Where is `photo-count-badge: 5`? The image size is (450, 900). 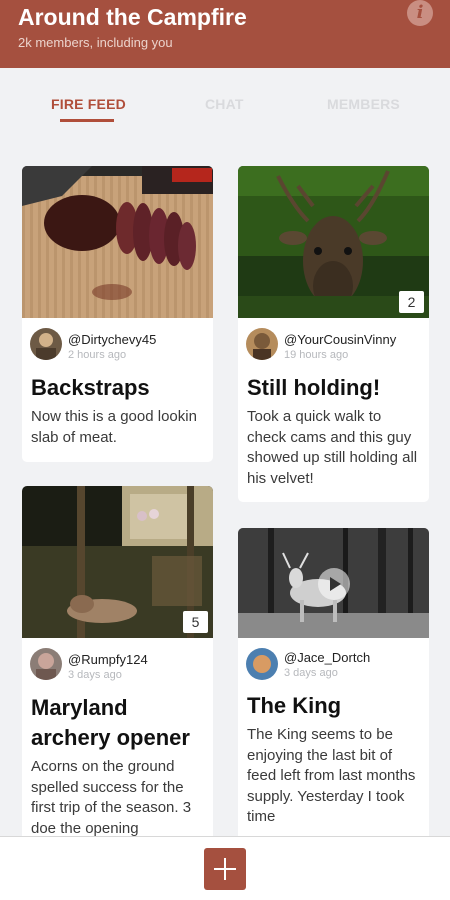 photo-count-badge: 5 is located at coordinates (195, 622).